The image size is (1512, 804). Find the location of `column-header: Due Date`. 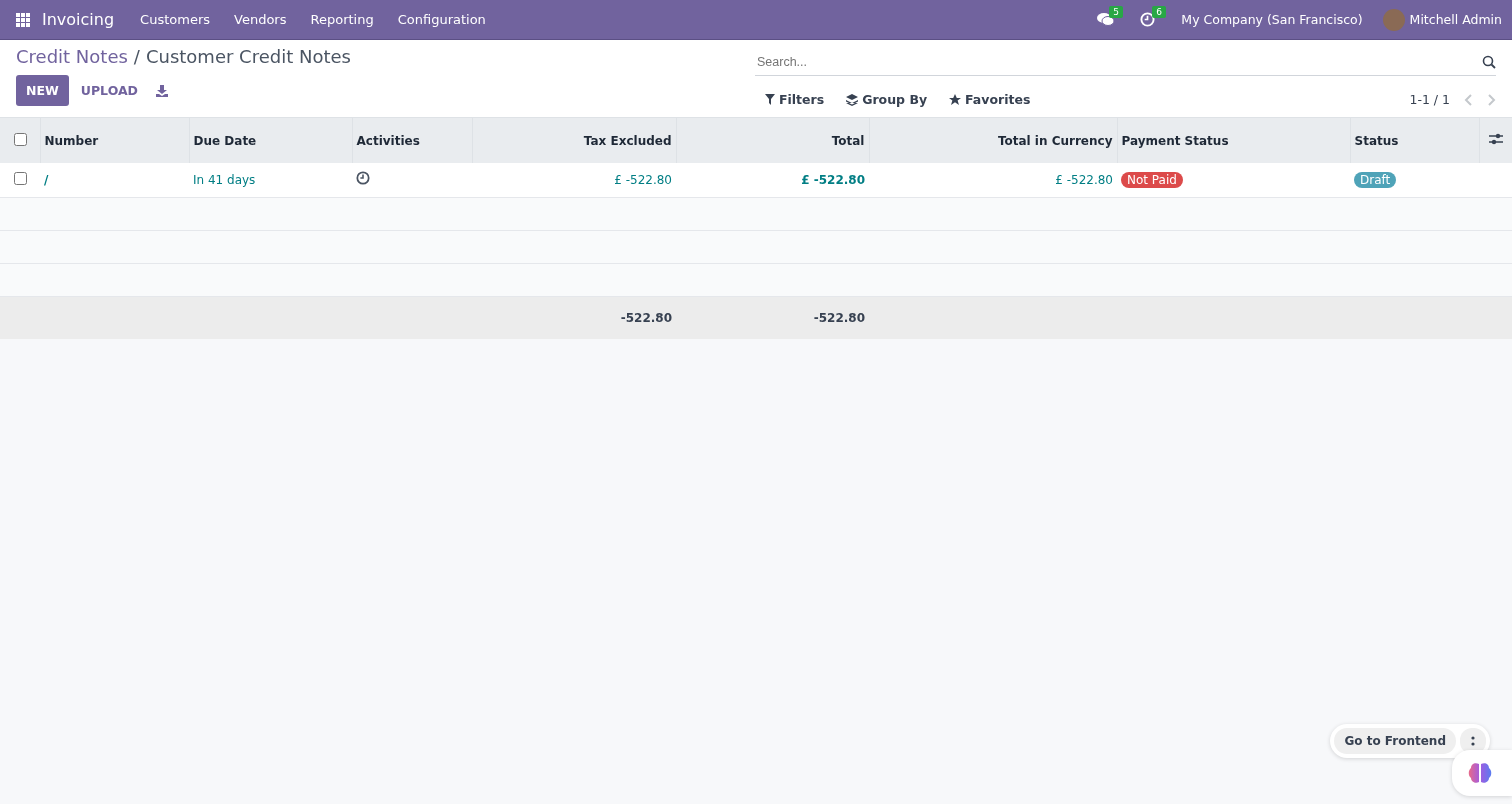

column-header: Due Date is located at coordinates (270, 140).